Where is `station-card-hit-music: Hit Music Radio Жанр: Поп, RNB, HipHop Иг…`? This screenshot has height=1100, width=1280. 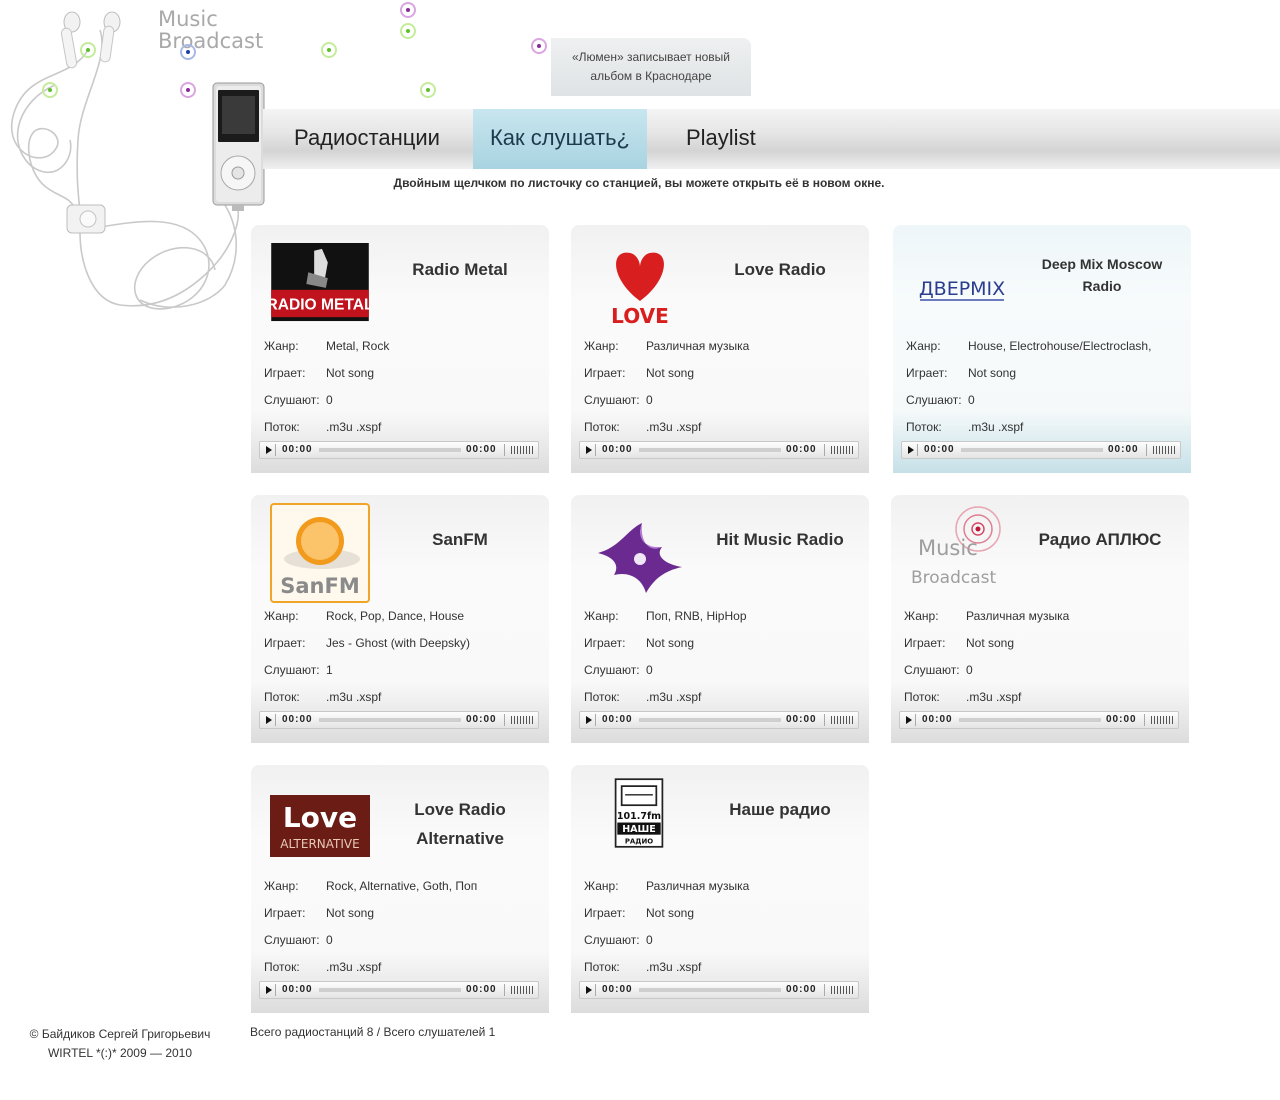 station-card-hit-music: Hit Music Radio Жанр: Поп, RNB, HipHop Иг… is located at coordinates (720, 619).